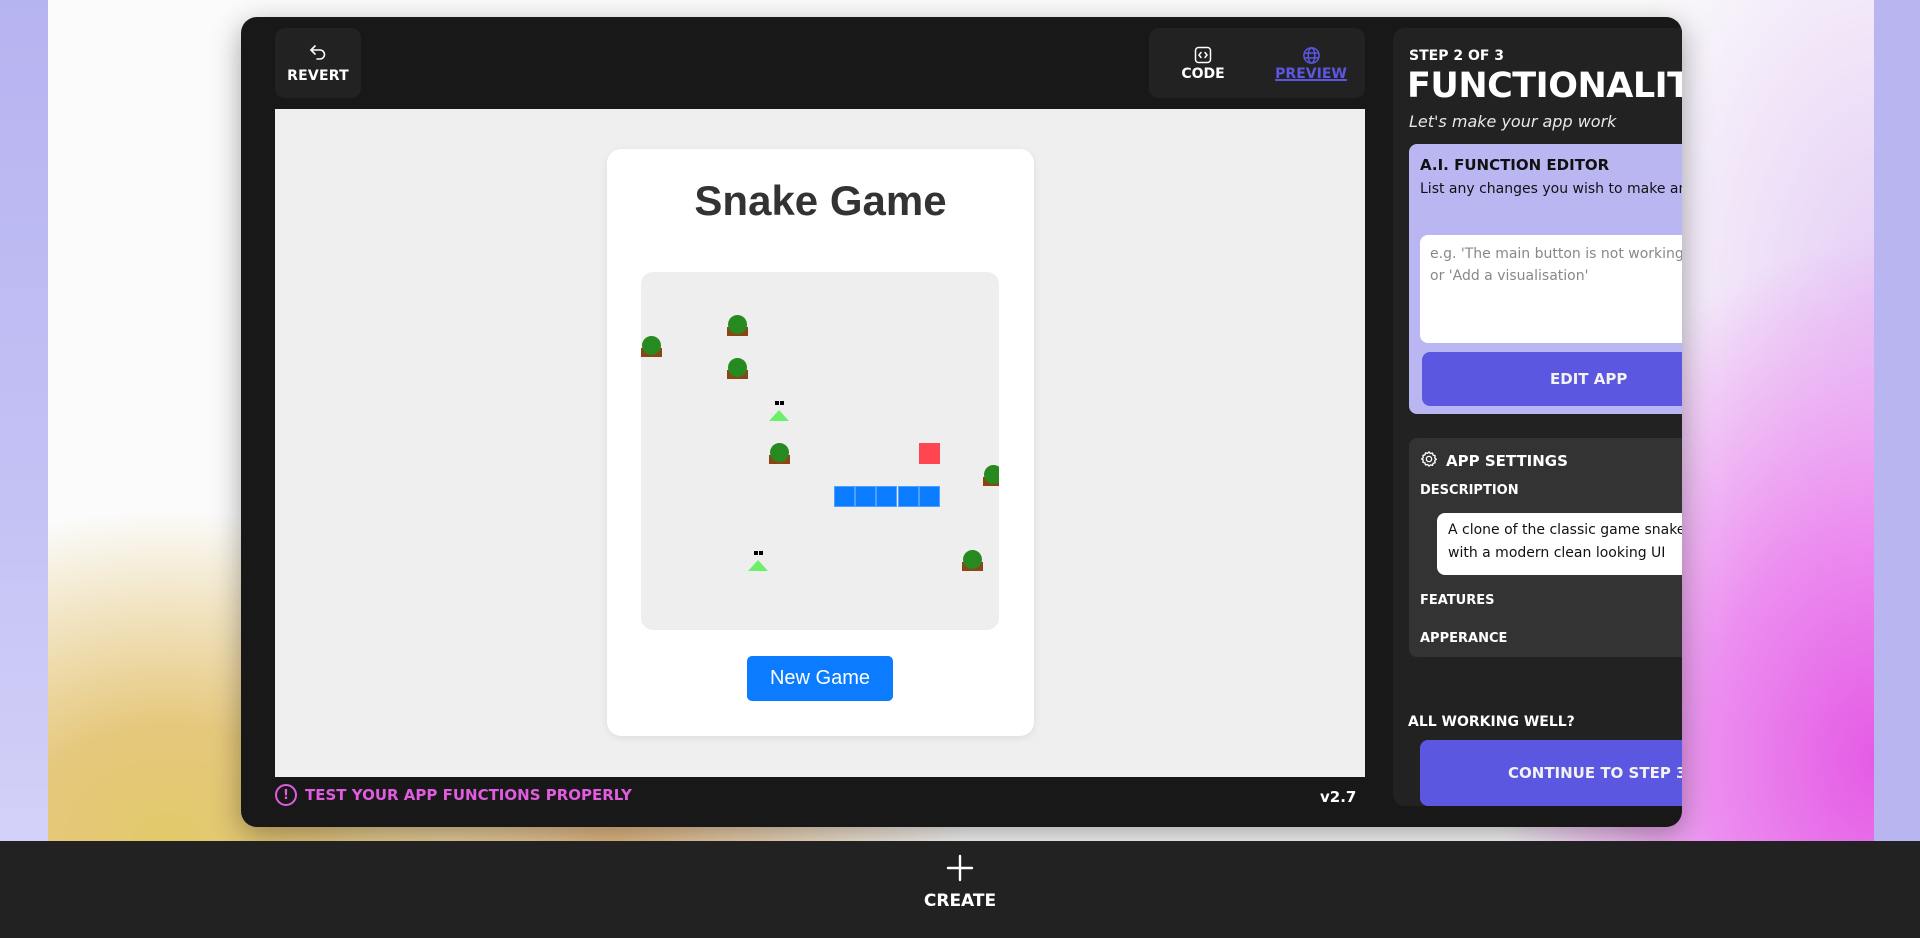  I want to click on edit-app-button: EDIT APP, so click(1552, 379).